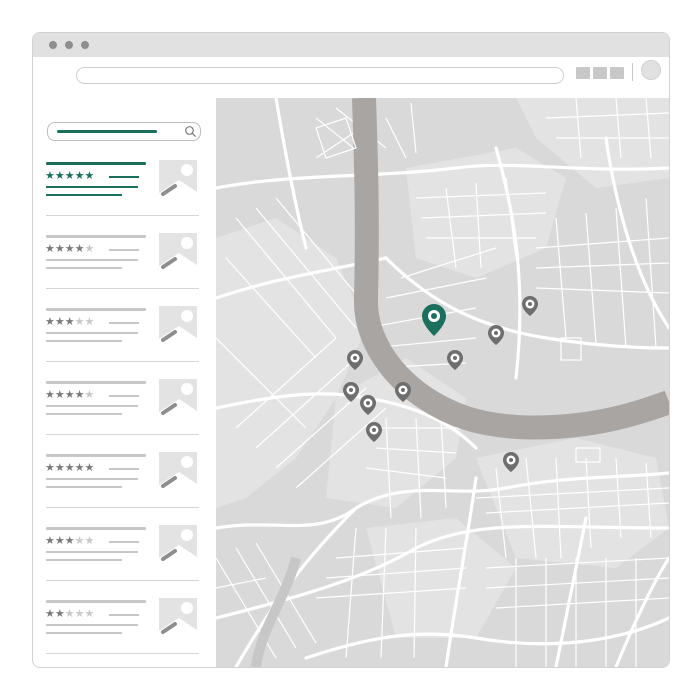 This screenshot has width=700, height=700. Describe the element at coordinates (85, 45) in the screenshot. I see `maximize-window-dot` at that location.